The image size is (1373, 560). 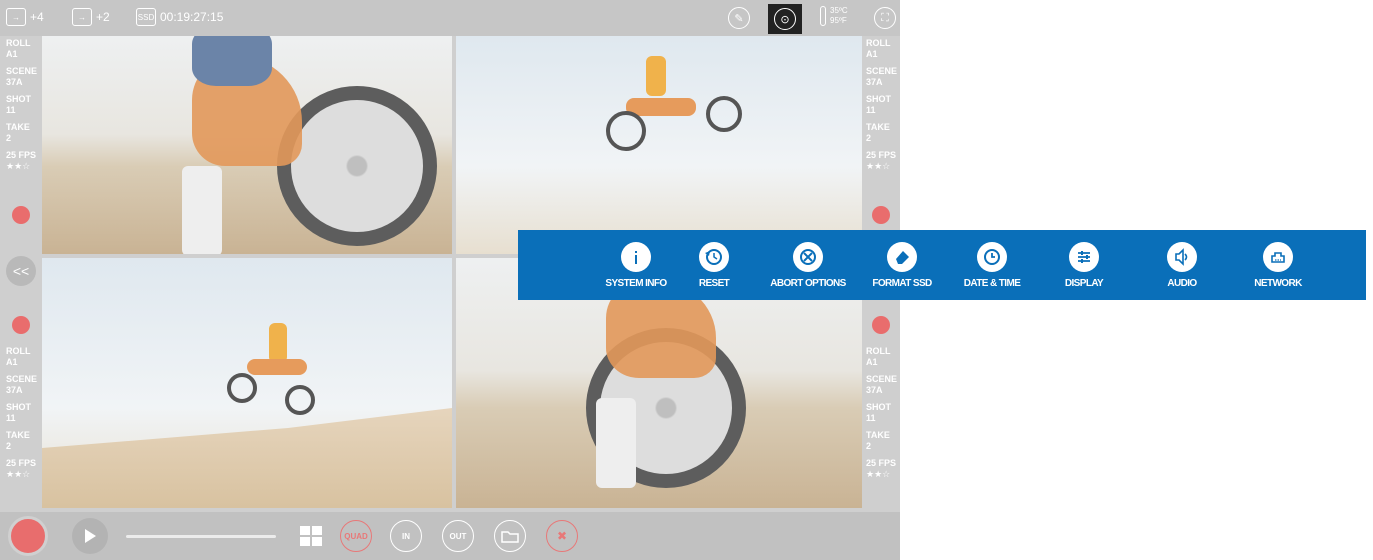 What do you see at coordinates (21, 325) in the screenshot?
I see `record-indicator-bottom-left` at bounding box center [21, 325].